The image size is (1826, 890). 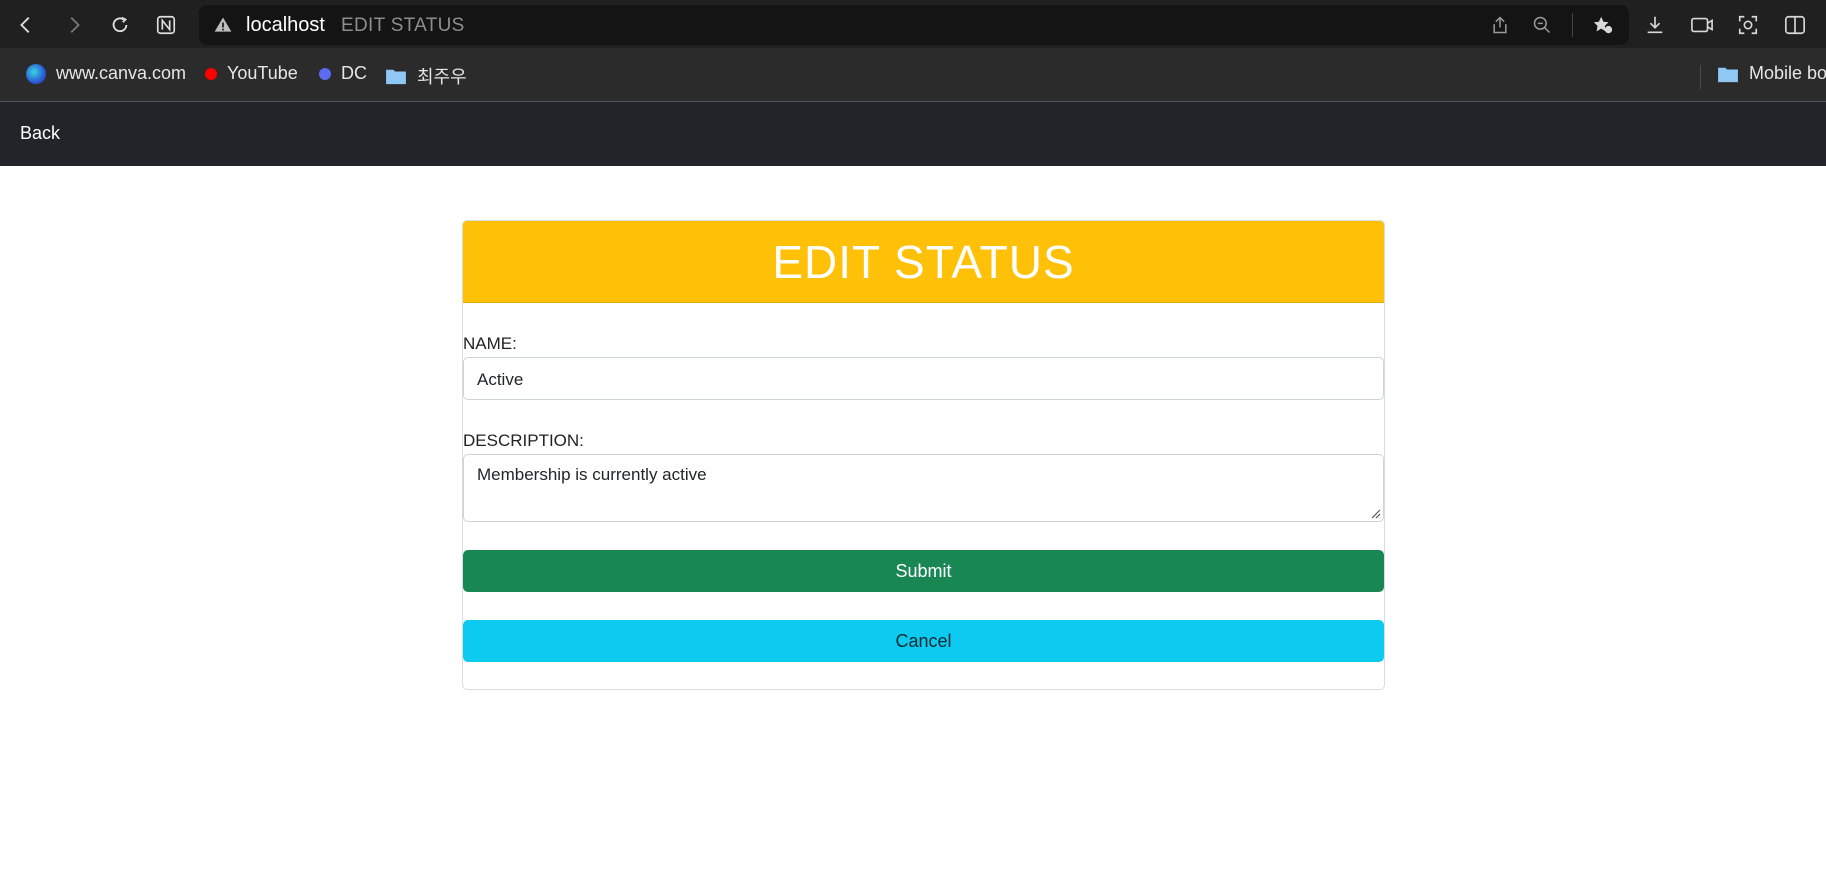 I want to click on bookmark-youtube: YouTube, so click(x=251, y=73).